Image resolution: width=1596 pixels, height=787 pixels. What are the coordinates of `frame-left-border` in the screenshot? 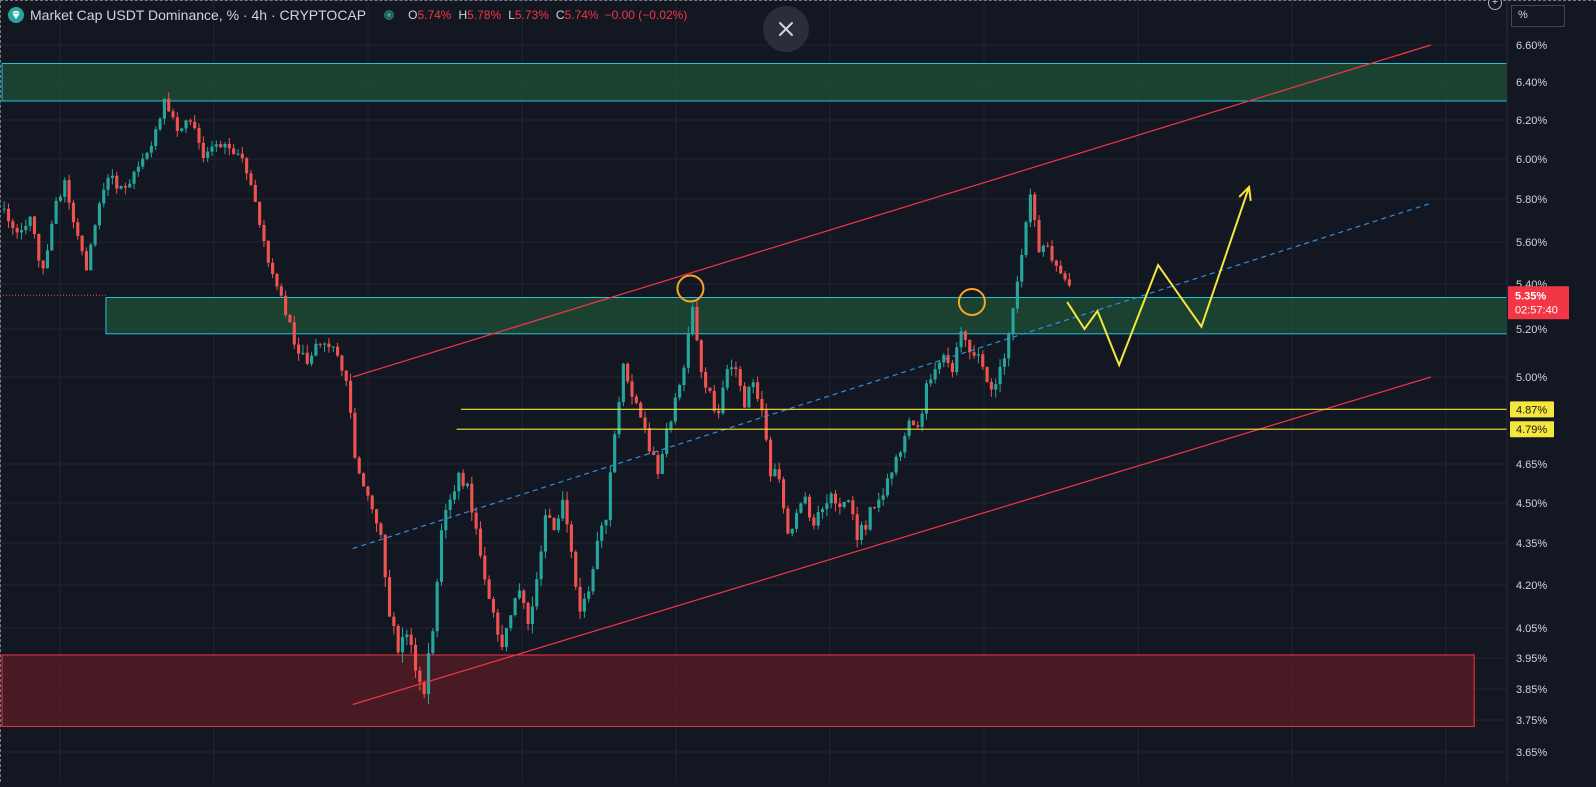 It's located at (0, 391).